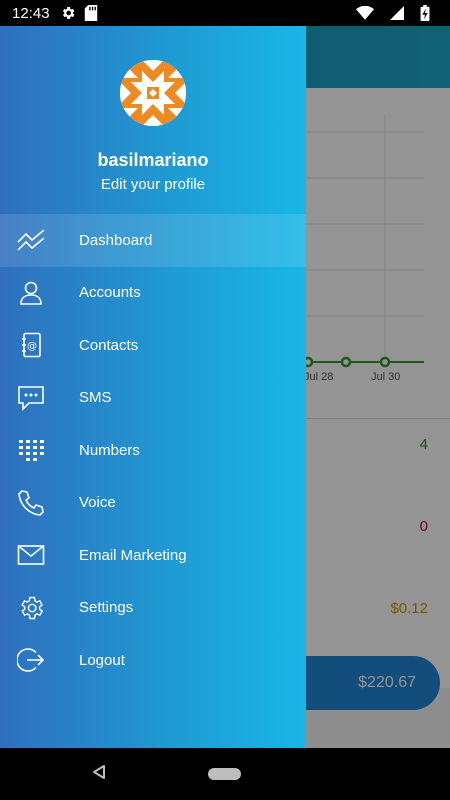 The width and height of the screenshot is (450, 800). What do you see at coordinates (31, 398) in the screenshot?
I see `chat-bubble-icon` at bounding box center [31, 398].